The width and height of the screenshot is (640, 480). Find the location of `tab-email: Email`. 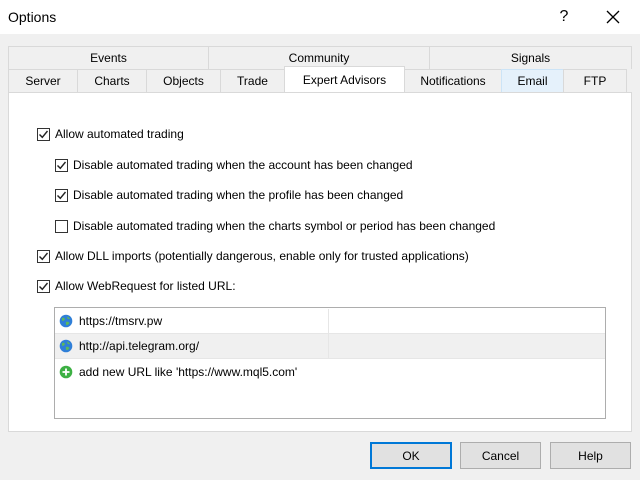

tab-email: Email is located at coordinates (532, 80).